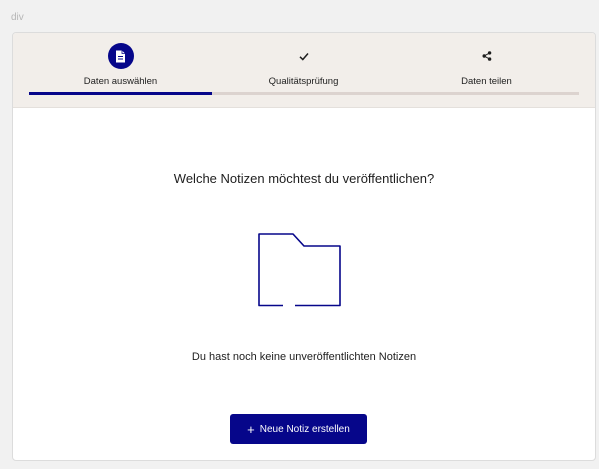 The width and height of the screenshot is (599, 469). I want to click on plus-icon: +, so click(251, 429).